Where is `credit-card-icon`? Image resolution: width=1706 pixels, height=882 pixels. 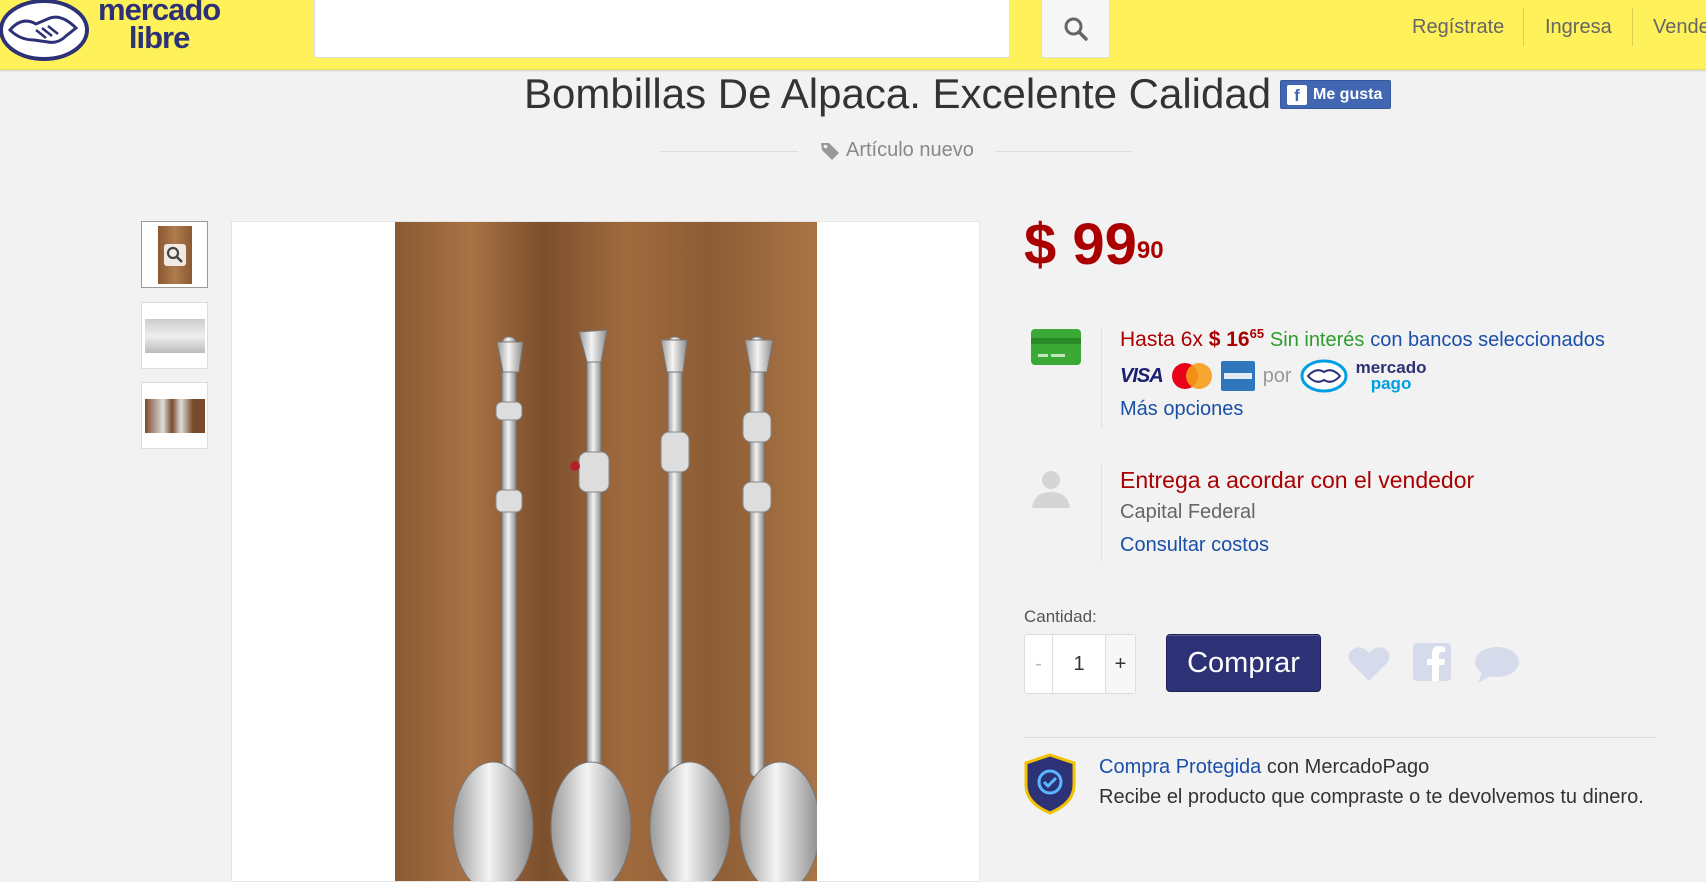 credit-card-icon is located at coordinates (1056, 347).